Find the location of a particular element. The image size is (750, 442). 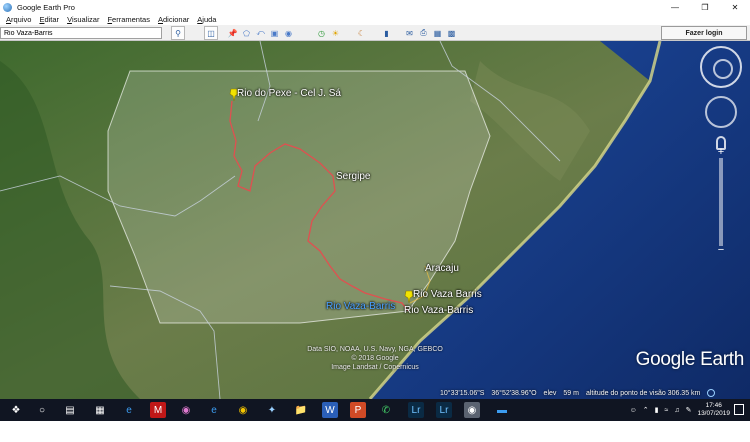

taskbar-lower-area is located at coordinates (375, 431).